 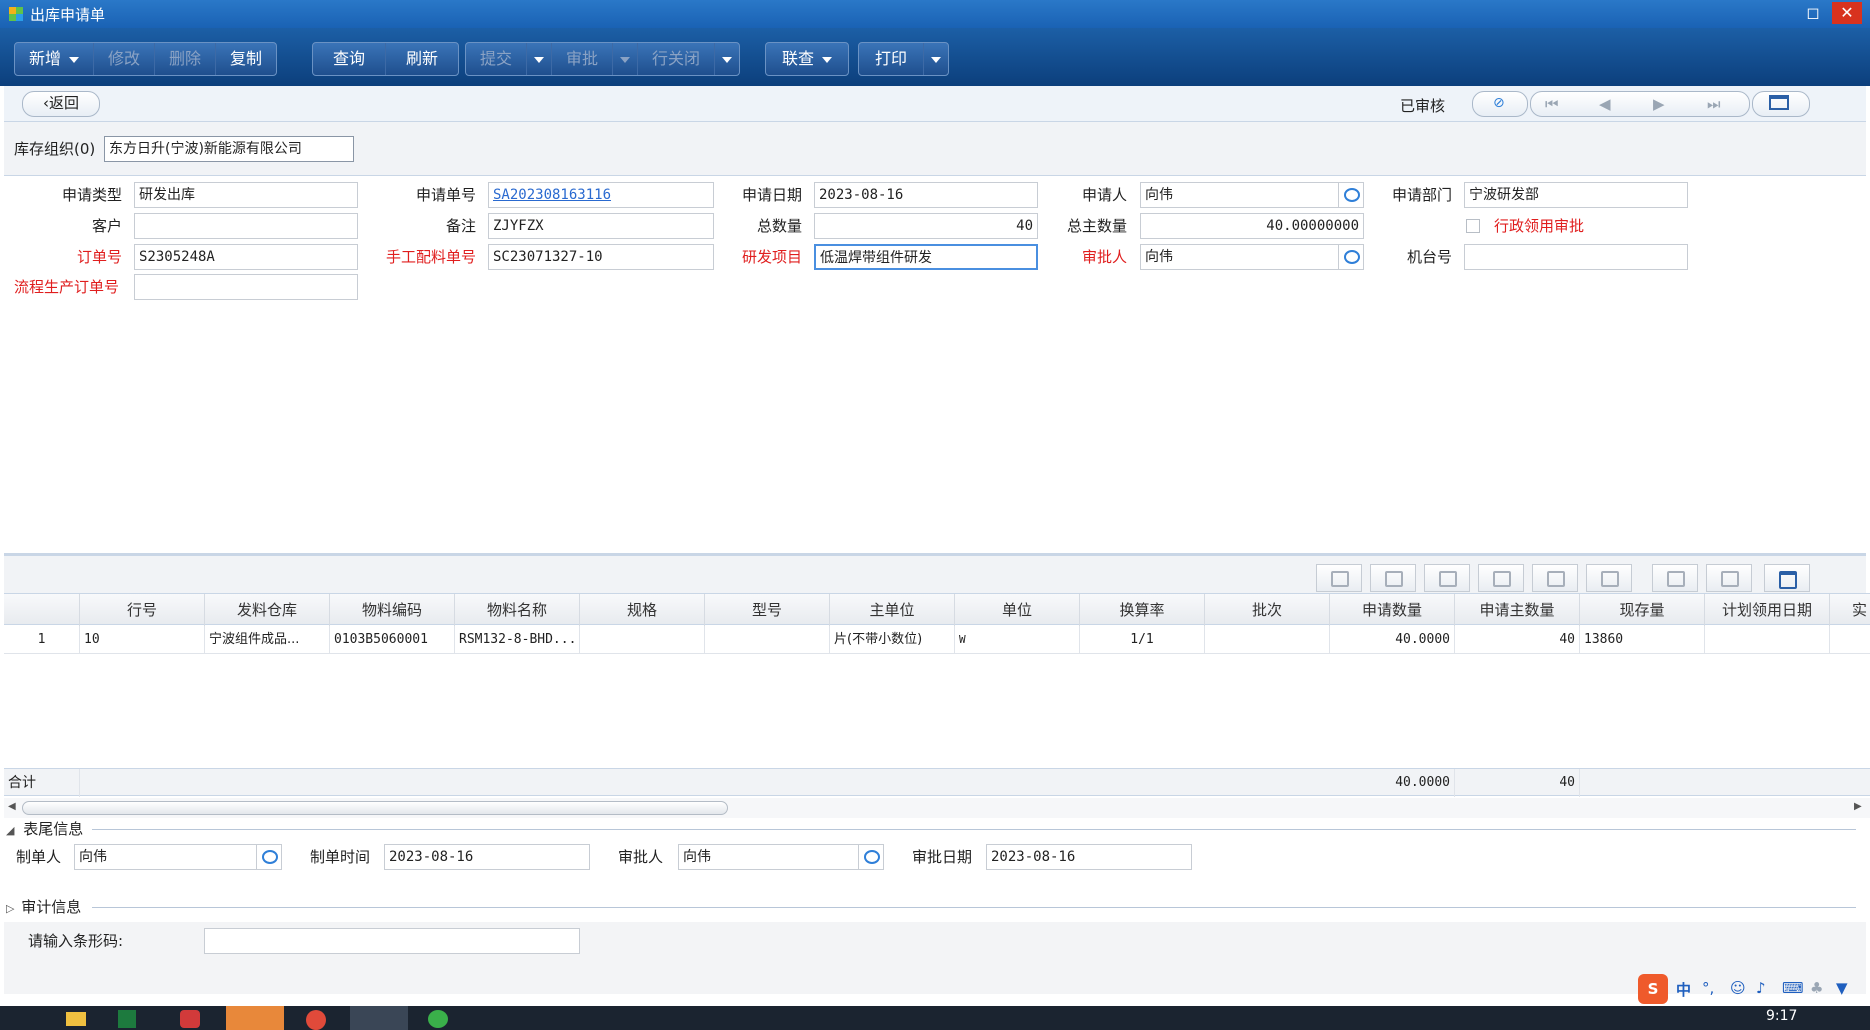 What do you see at coordinates (1816, 988) in the screenshot?
I see `ime-user-icon: ♣` at bounding box center [1816, 988].